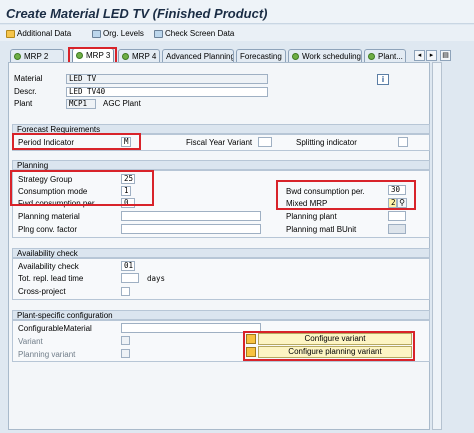 The image size is (474, 433). What do you see at coordinates (331, 56) in the screenshot?
I see `tab-label: Work scheduling` at bounding box center [331, 56].